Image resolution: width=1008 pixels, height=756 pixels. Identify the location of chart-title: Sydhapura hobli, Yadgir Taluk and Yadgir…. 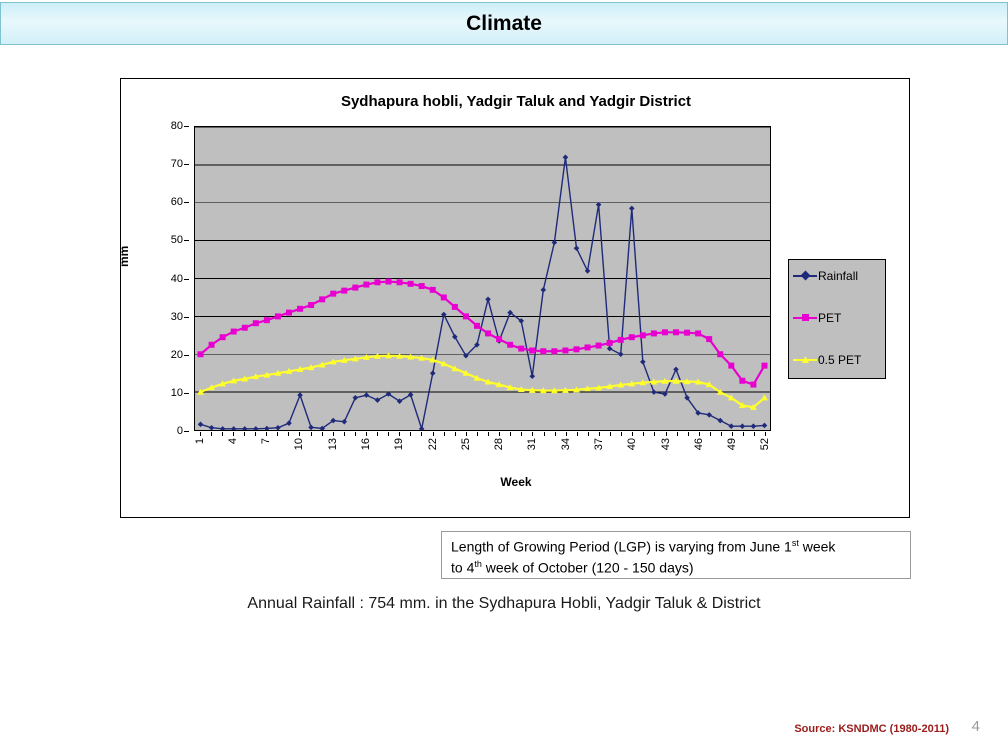
(516, 101).